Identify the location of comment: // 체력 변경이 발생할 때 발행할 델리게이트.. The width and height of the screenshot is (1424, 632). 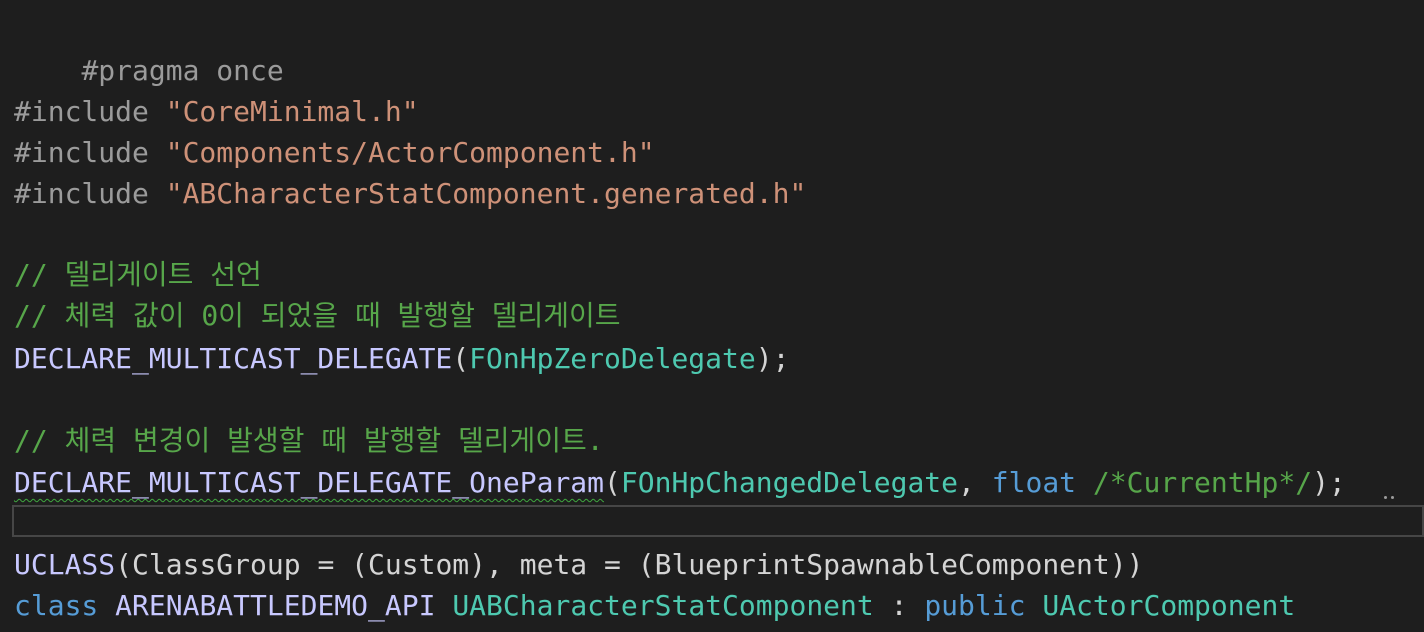
(309, 440).